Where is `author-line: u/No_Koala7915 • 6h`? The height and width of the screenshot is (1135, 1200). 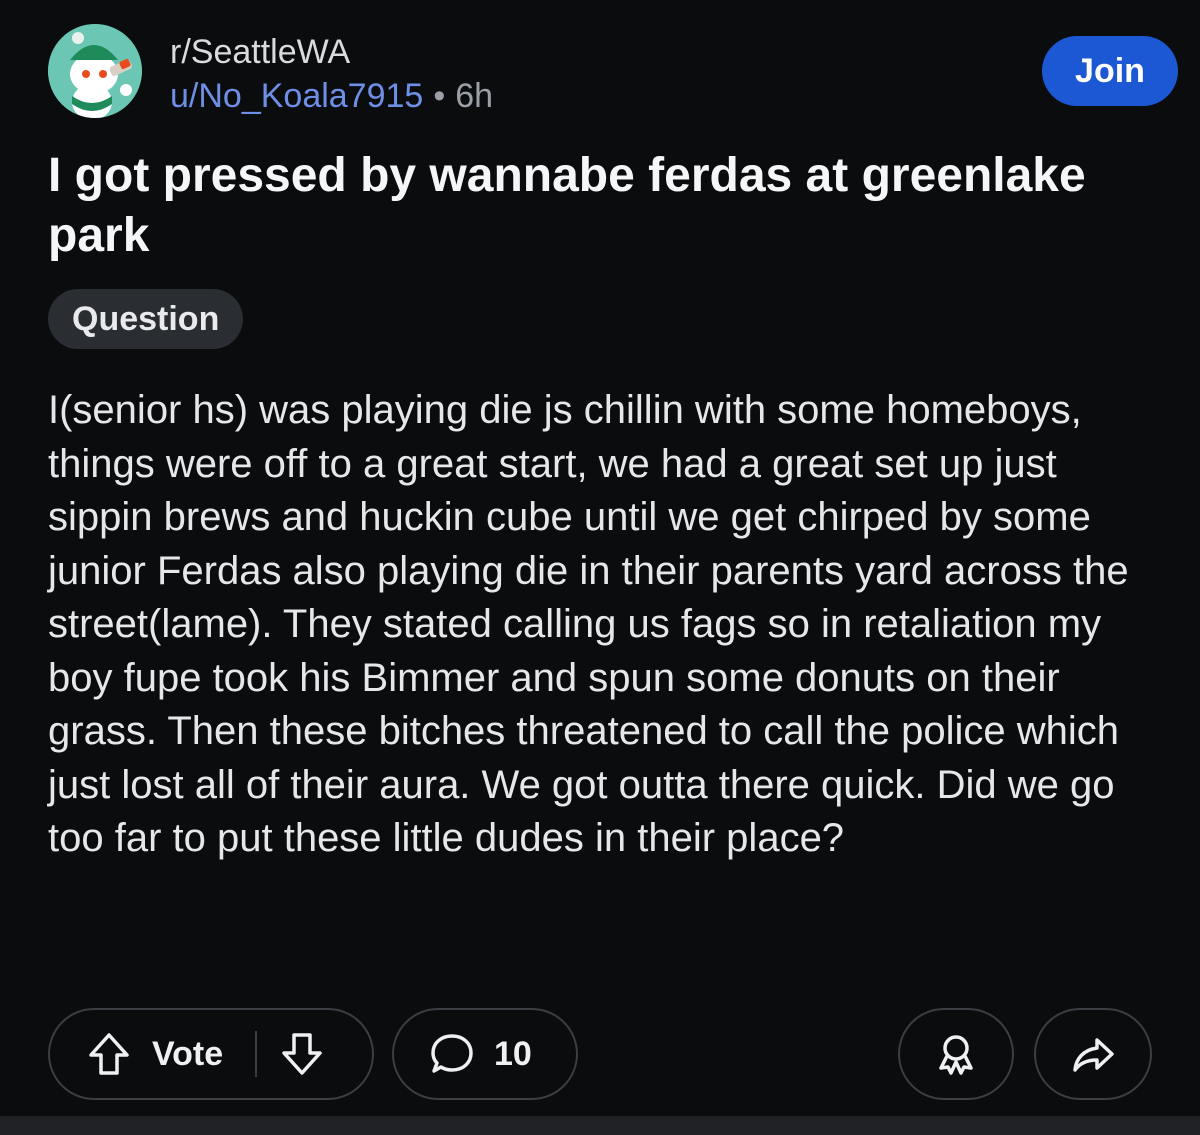
author-line: u/No_Koala7915 • 6h is located at coordinates (331, 96).